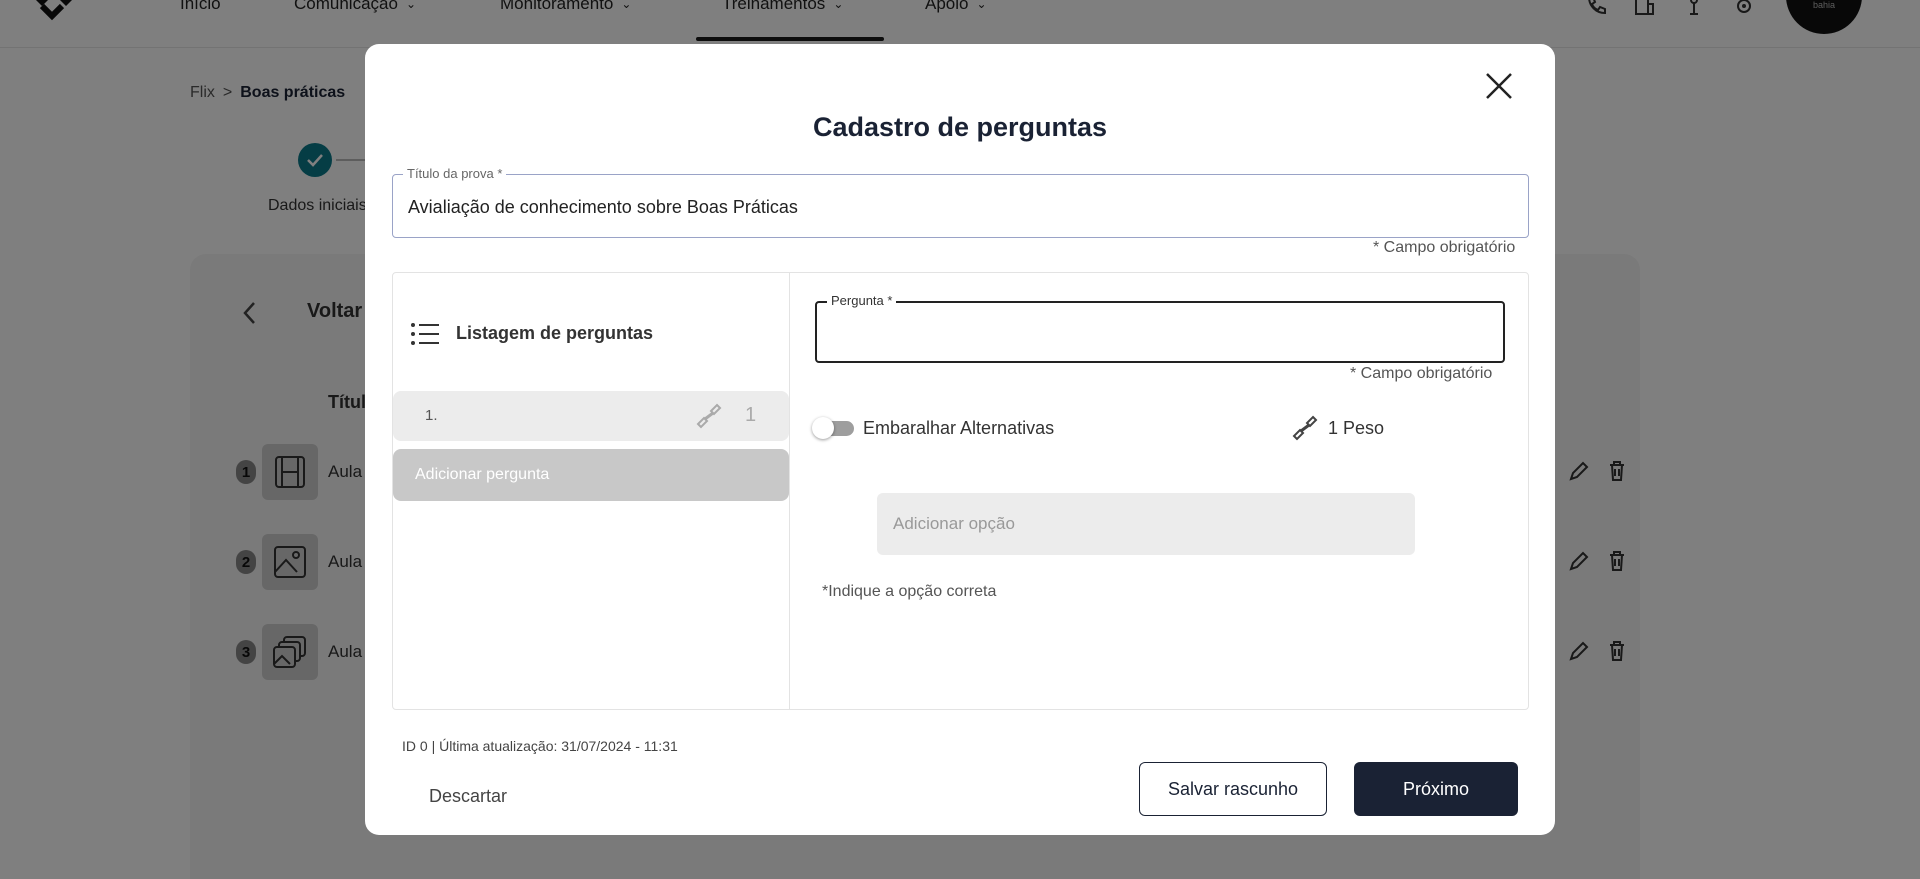 This screenshot has width=1920, height=879. Describe the element at coordinates (555, 333) in the screenshot. I see `questions-list-title: Listagem de perguntas` at that location.